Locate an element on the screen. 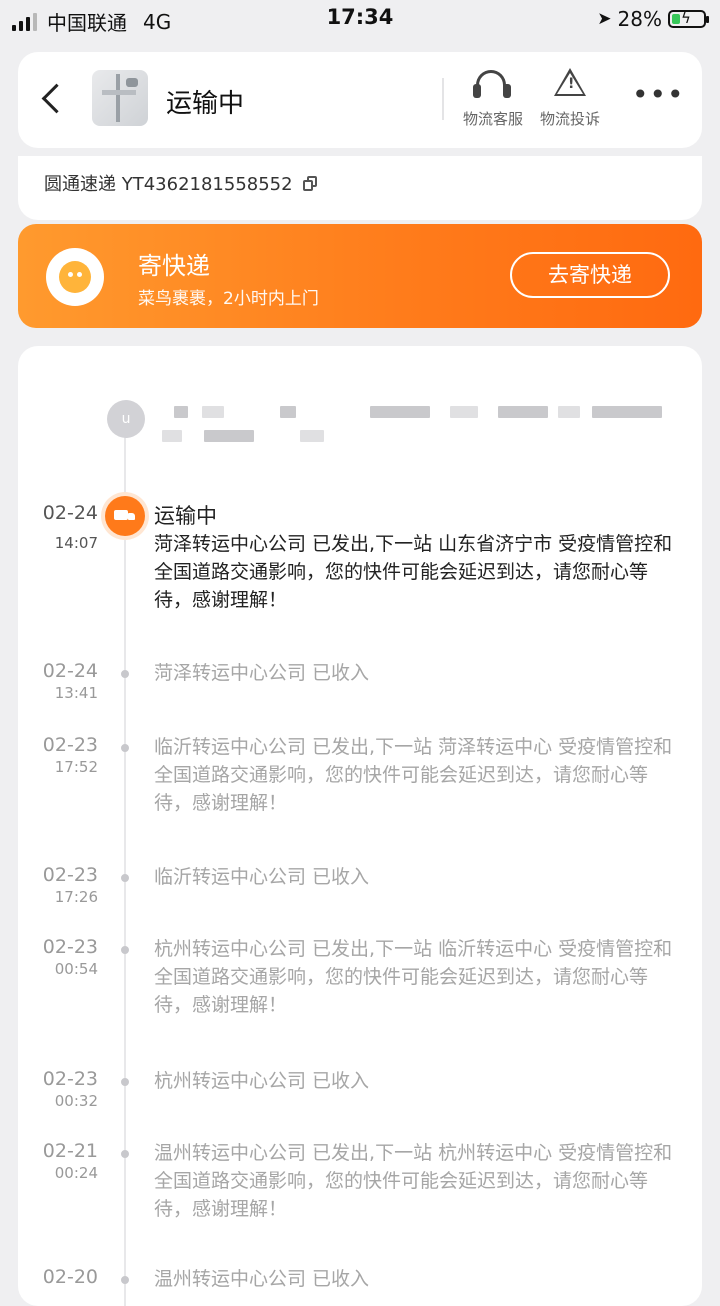  battery-percent: 28% is located at coordinates (639, 19).